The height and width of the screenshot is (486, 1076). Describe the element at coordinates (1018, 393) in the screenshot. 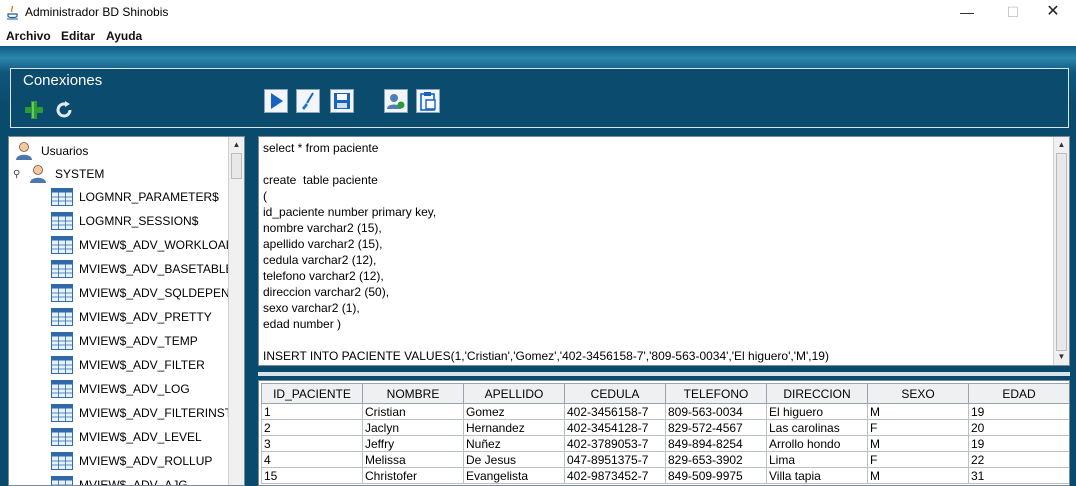

I see `column-header: EDAD` at that location.